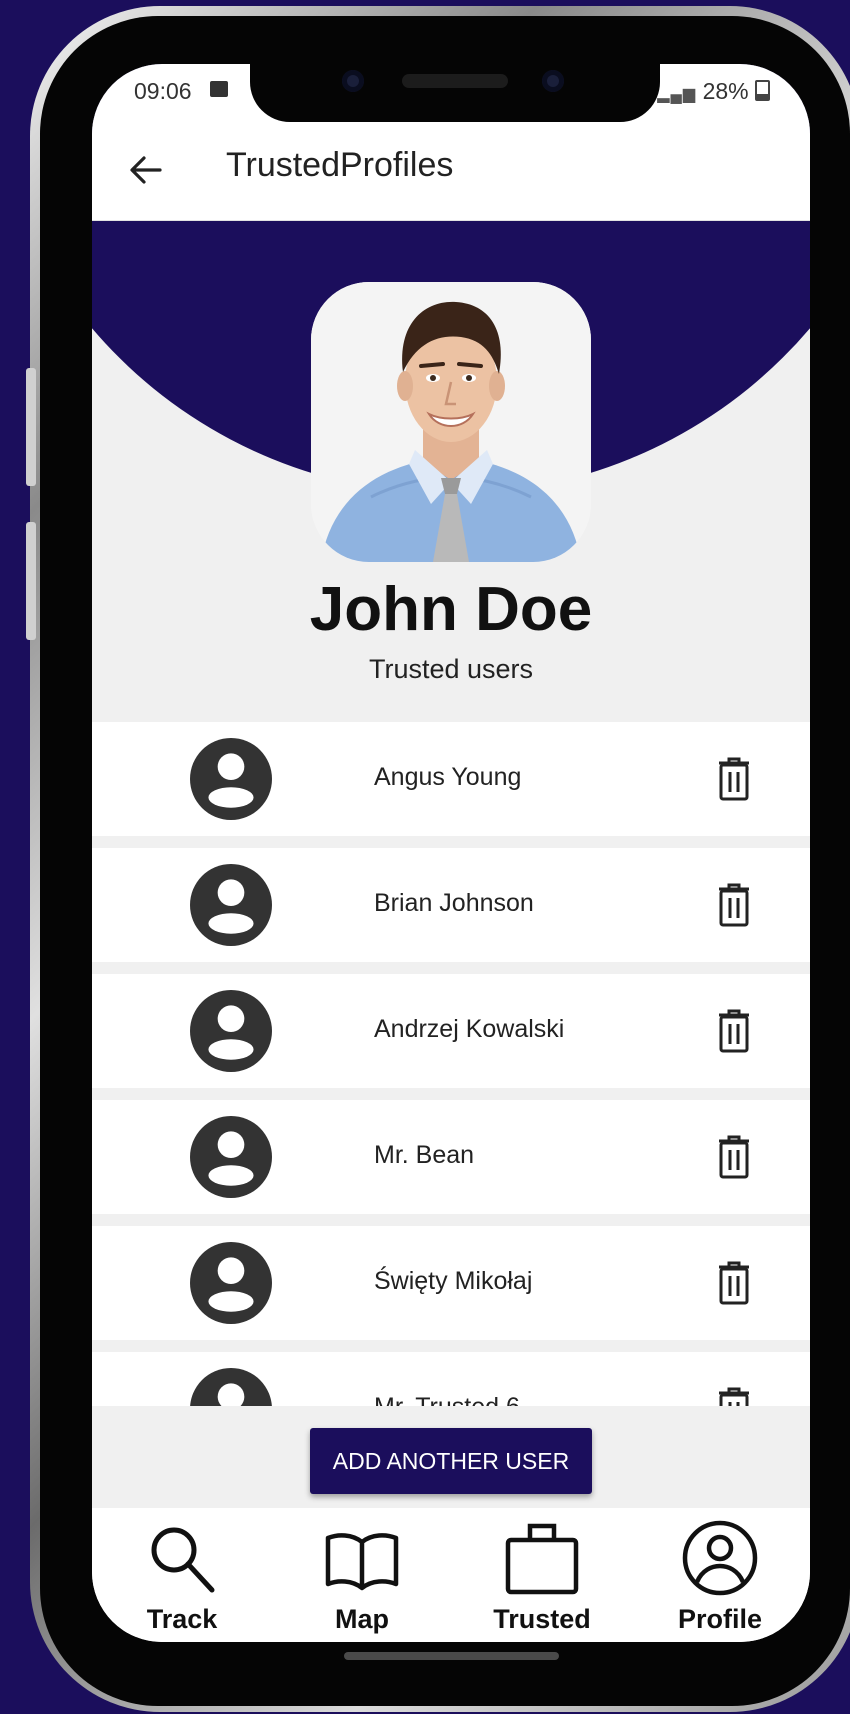  I want to click on list-item: Angus Young, so click(451, 779).